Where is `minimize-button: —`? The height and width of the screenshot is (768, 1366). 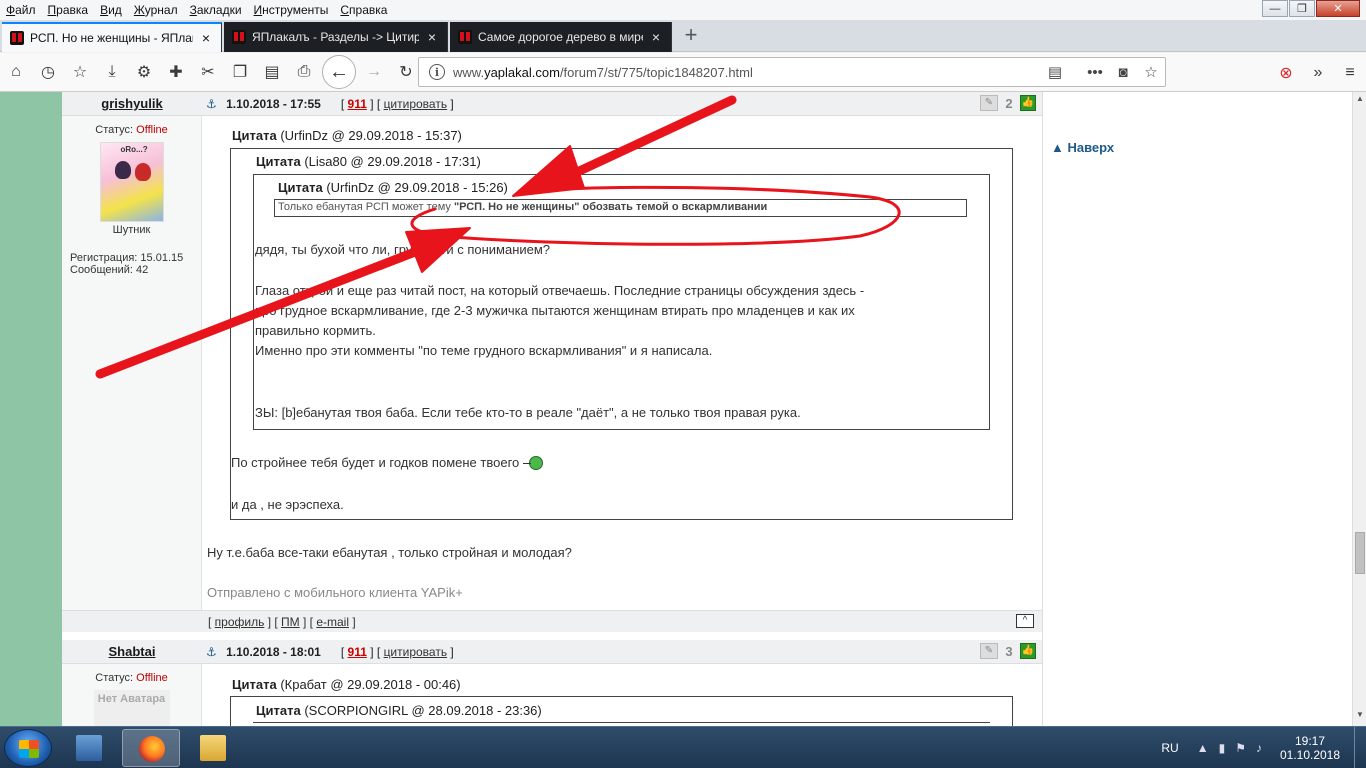
minimize-button: — is located at coordinates (1275, 8).